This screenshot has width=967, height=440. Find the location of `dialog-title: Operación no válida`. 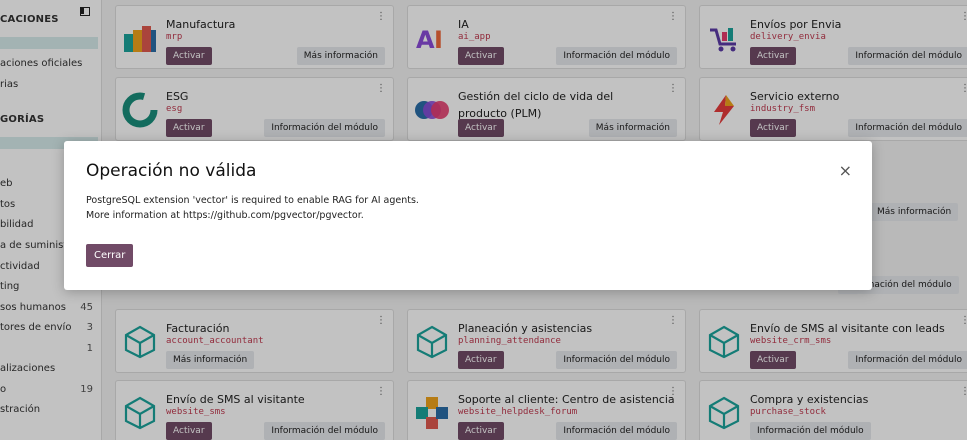

dialog-title: Operación no válida is located at coordinates (171, 171).